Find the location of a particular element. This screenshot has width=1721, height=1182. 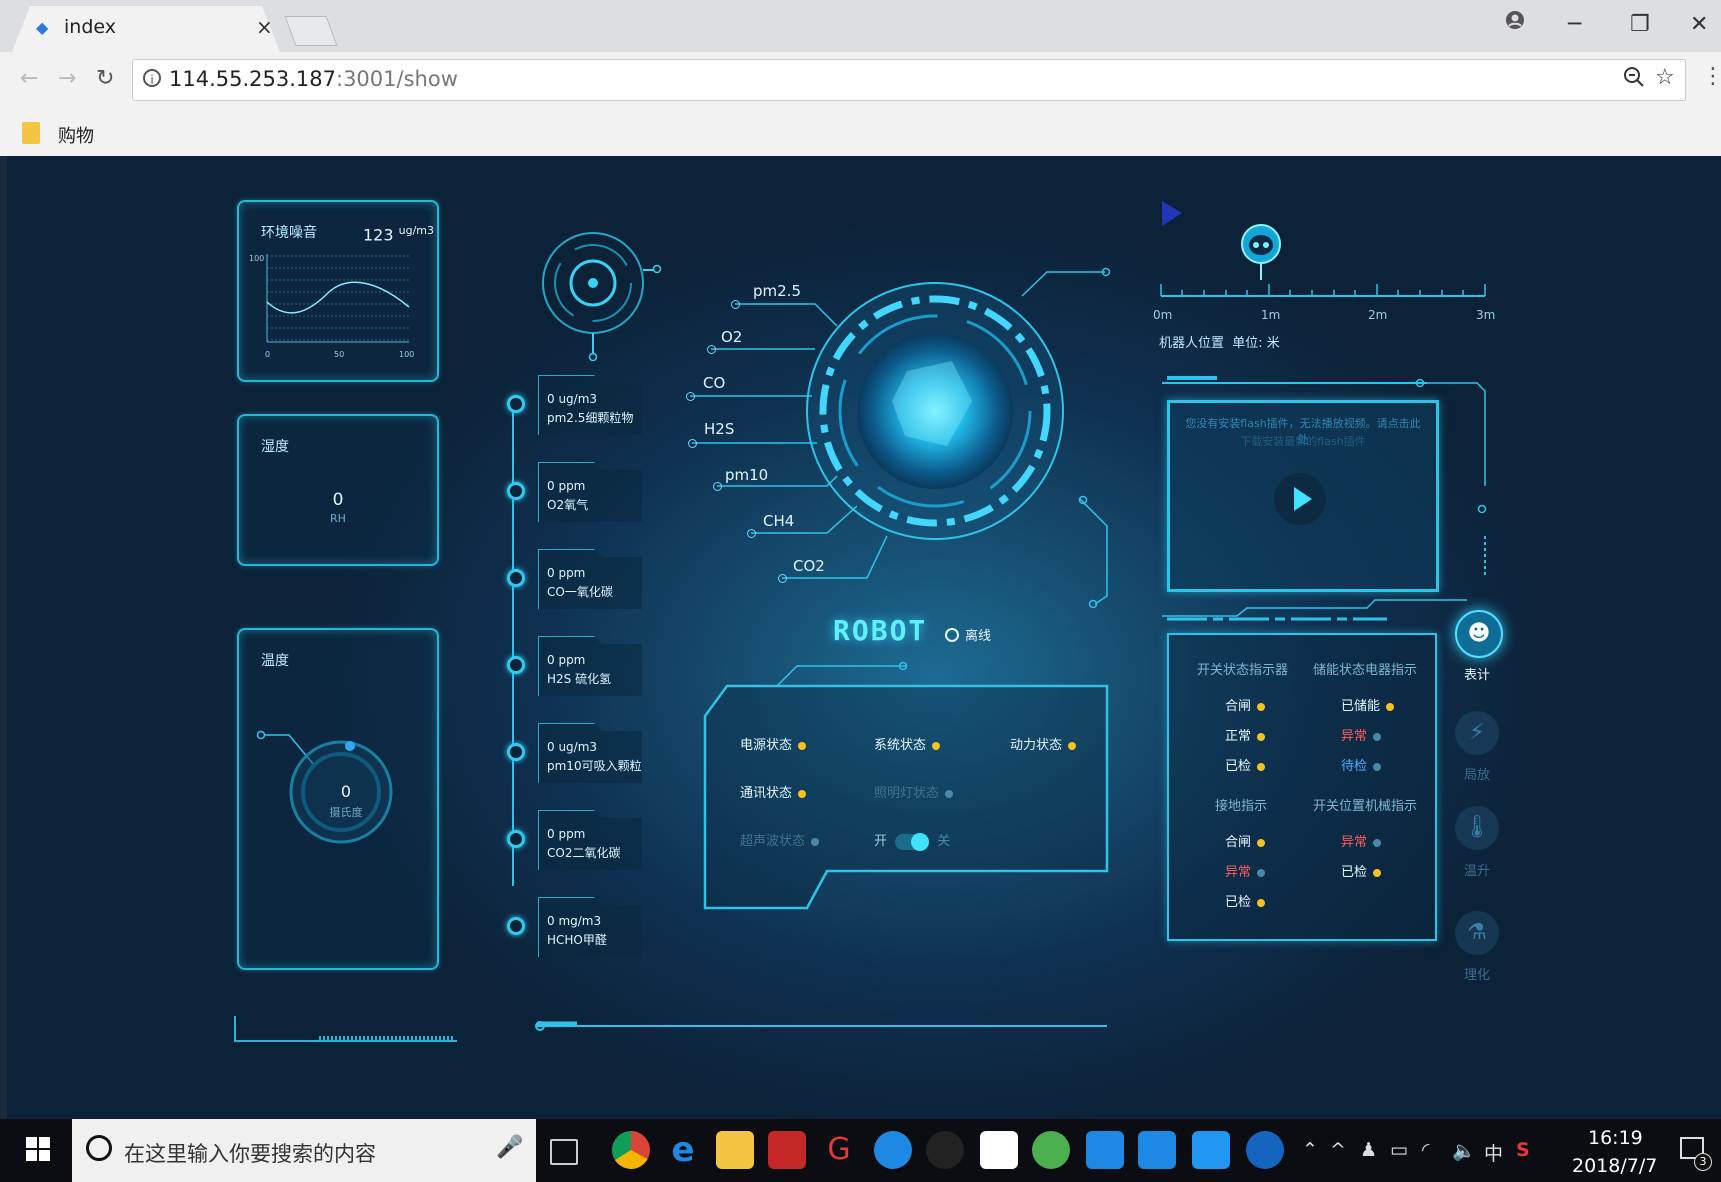

address-bar: i 114.55.253.187:3001/show ☆ is located at coordinates (909, 80).